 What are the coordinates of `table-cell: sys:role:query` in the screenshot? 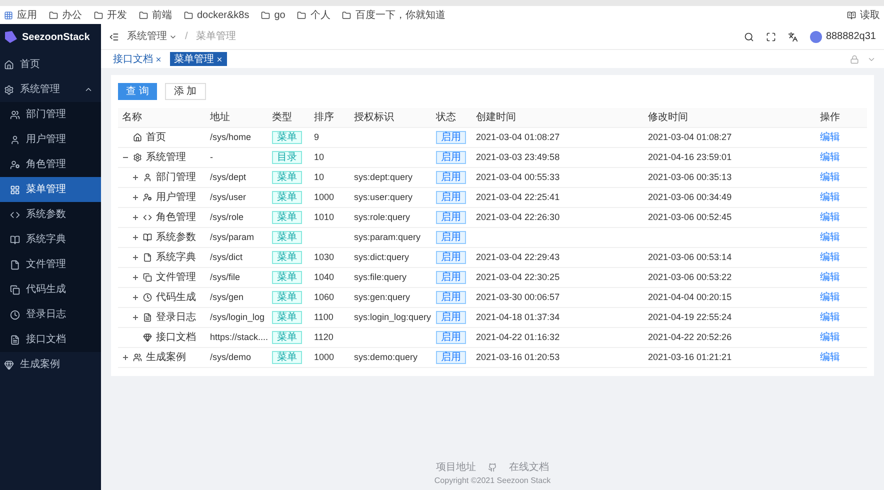 It's located at (382, 217).